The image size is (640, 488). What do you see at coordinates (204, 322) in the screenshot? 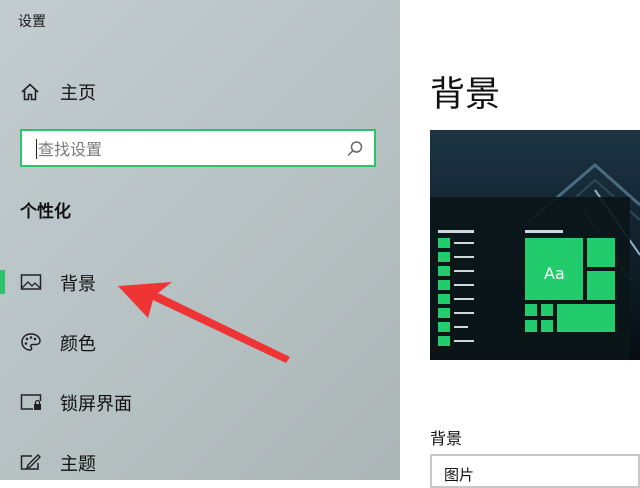
I see `annotation-arrow` at bounding box center [204, 322].